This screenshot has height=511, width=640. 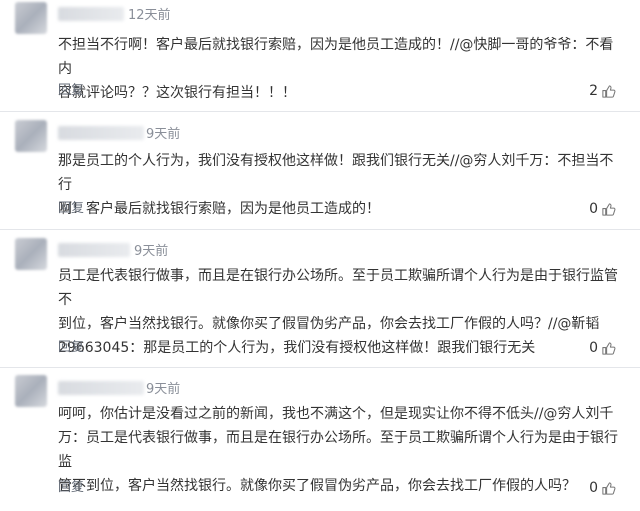 What do you see at coordinates (149, 15) in the screenshot?
I see `comment-time: 12天前` at bounding box center [149, 15].